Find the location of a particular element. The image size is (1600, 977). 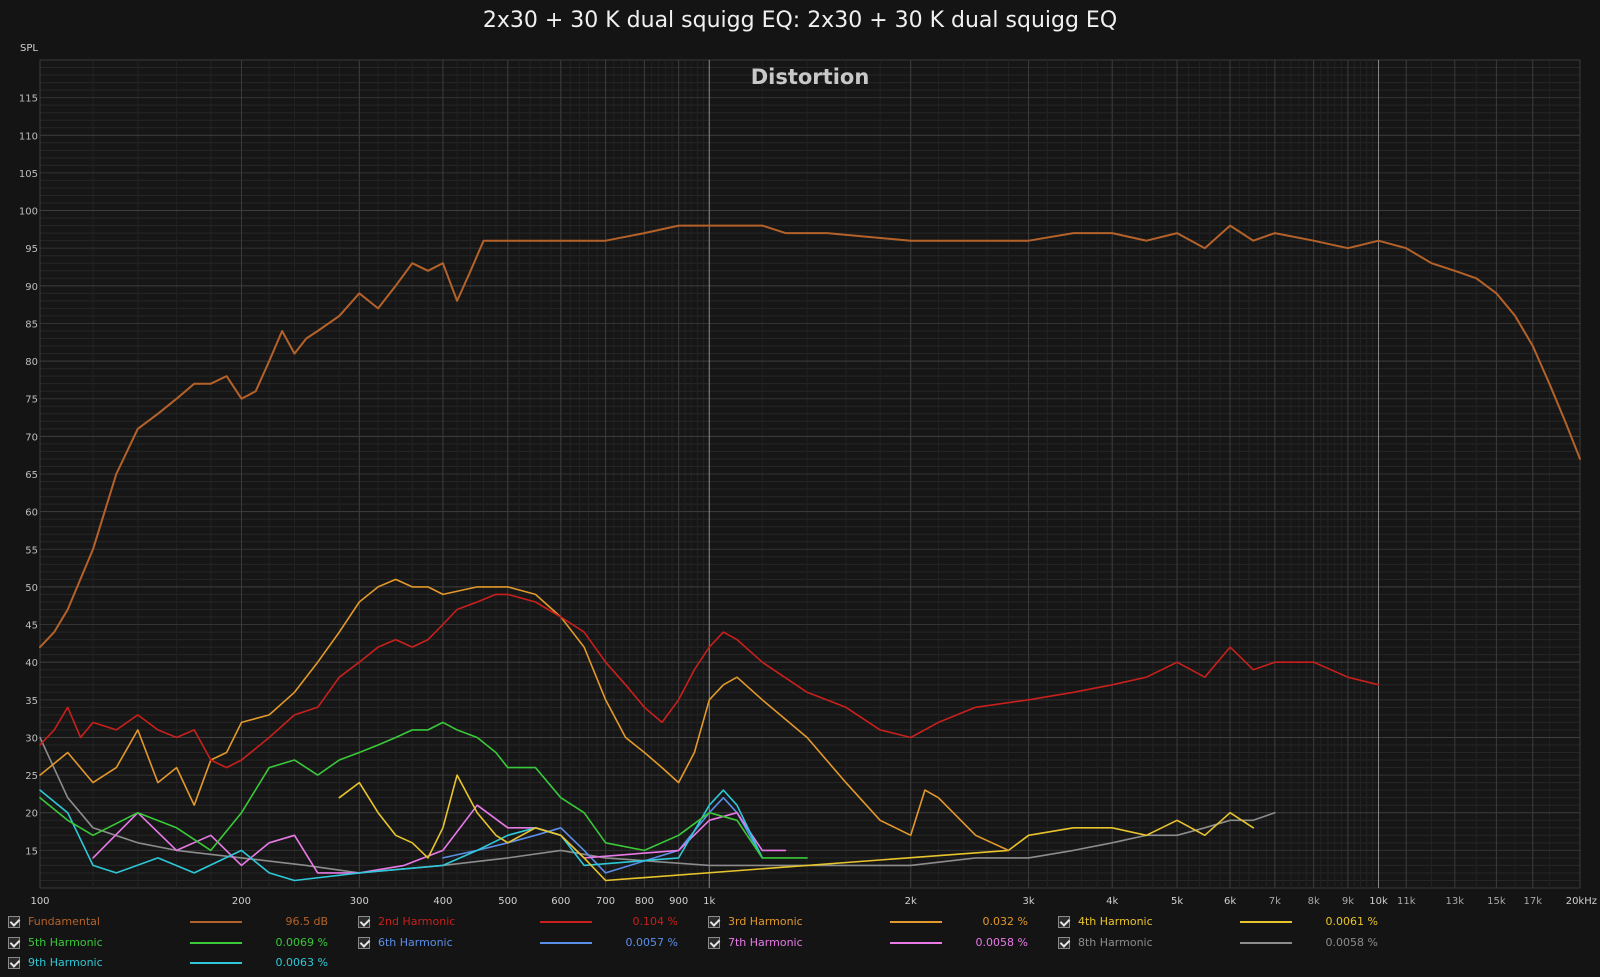

legend-item-6th-harmonic: 6th Harmonic 0.0057 % is located at coordinates (533, 944).